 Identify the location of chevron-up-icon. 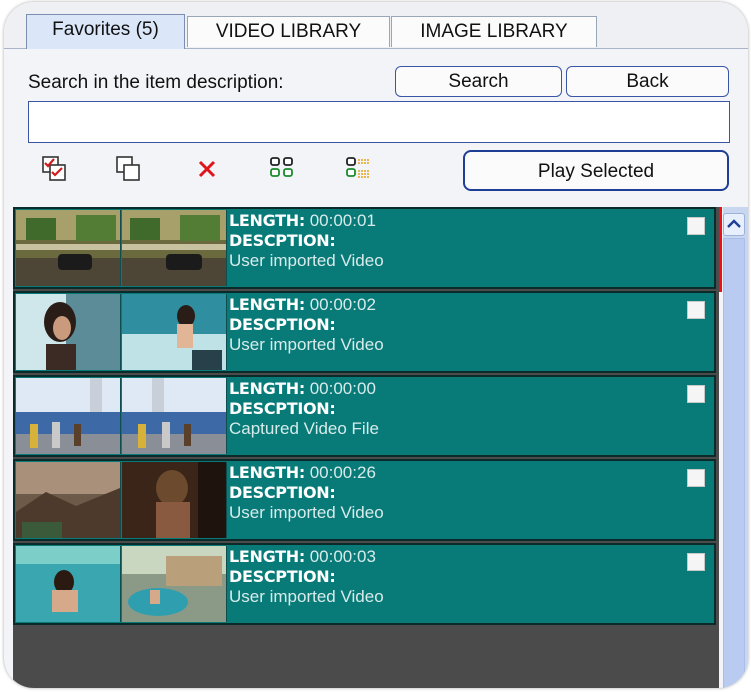
(734, 223).